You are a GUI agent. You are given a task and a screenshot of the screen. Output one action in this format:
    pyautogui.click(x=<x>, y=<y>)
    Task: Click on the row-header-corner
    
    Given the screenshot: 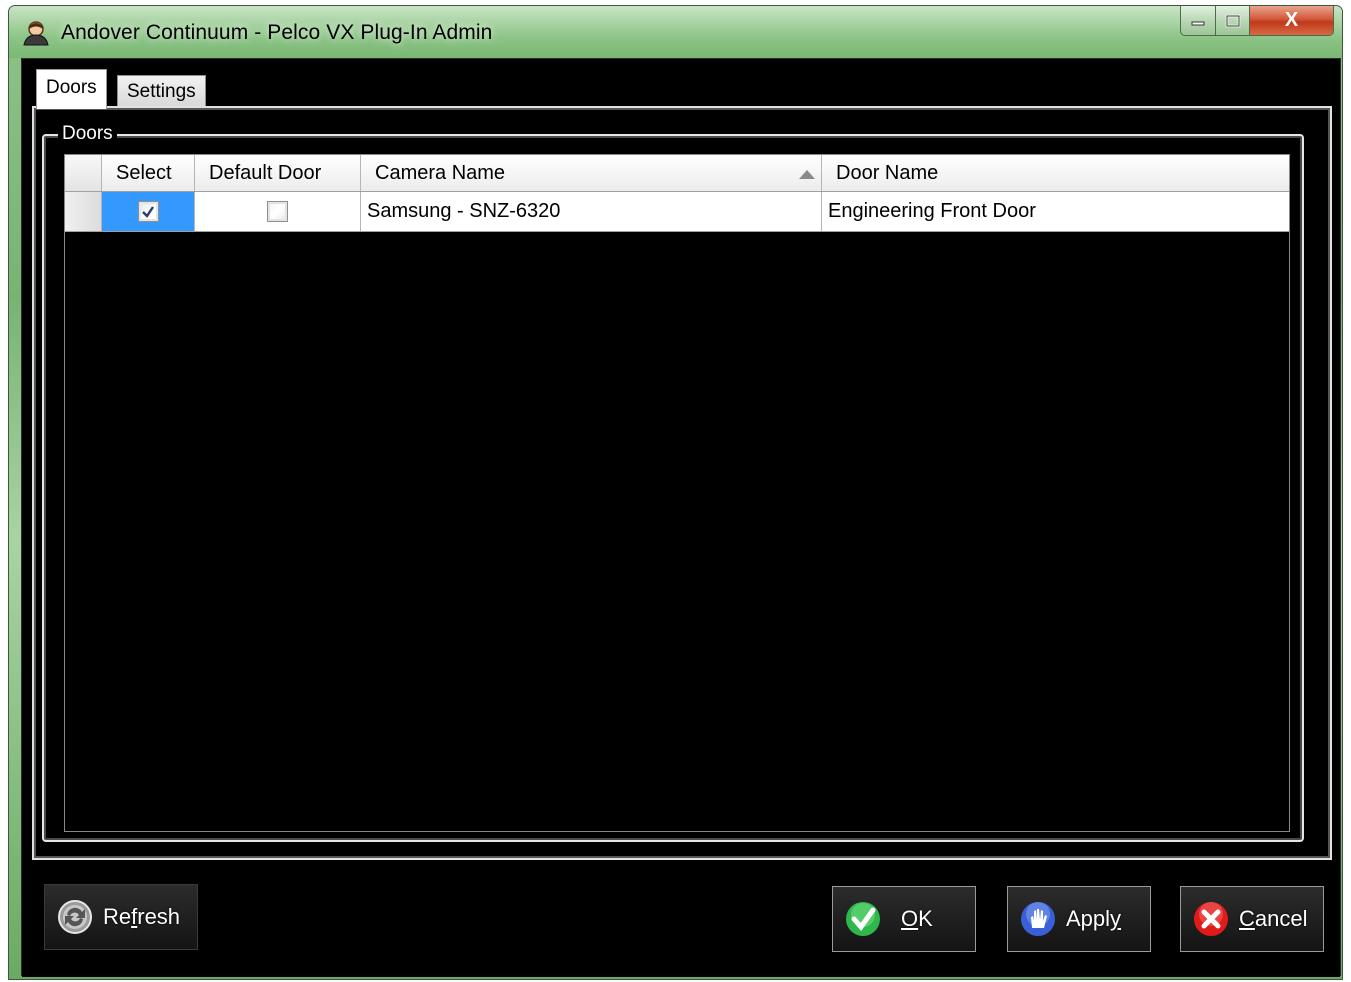 What is the action you would take?
    pyautogui.click(x=83, y=173)
    